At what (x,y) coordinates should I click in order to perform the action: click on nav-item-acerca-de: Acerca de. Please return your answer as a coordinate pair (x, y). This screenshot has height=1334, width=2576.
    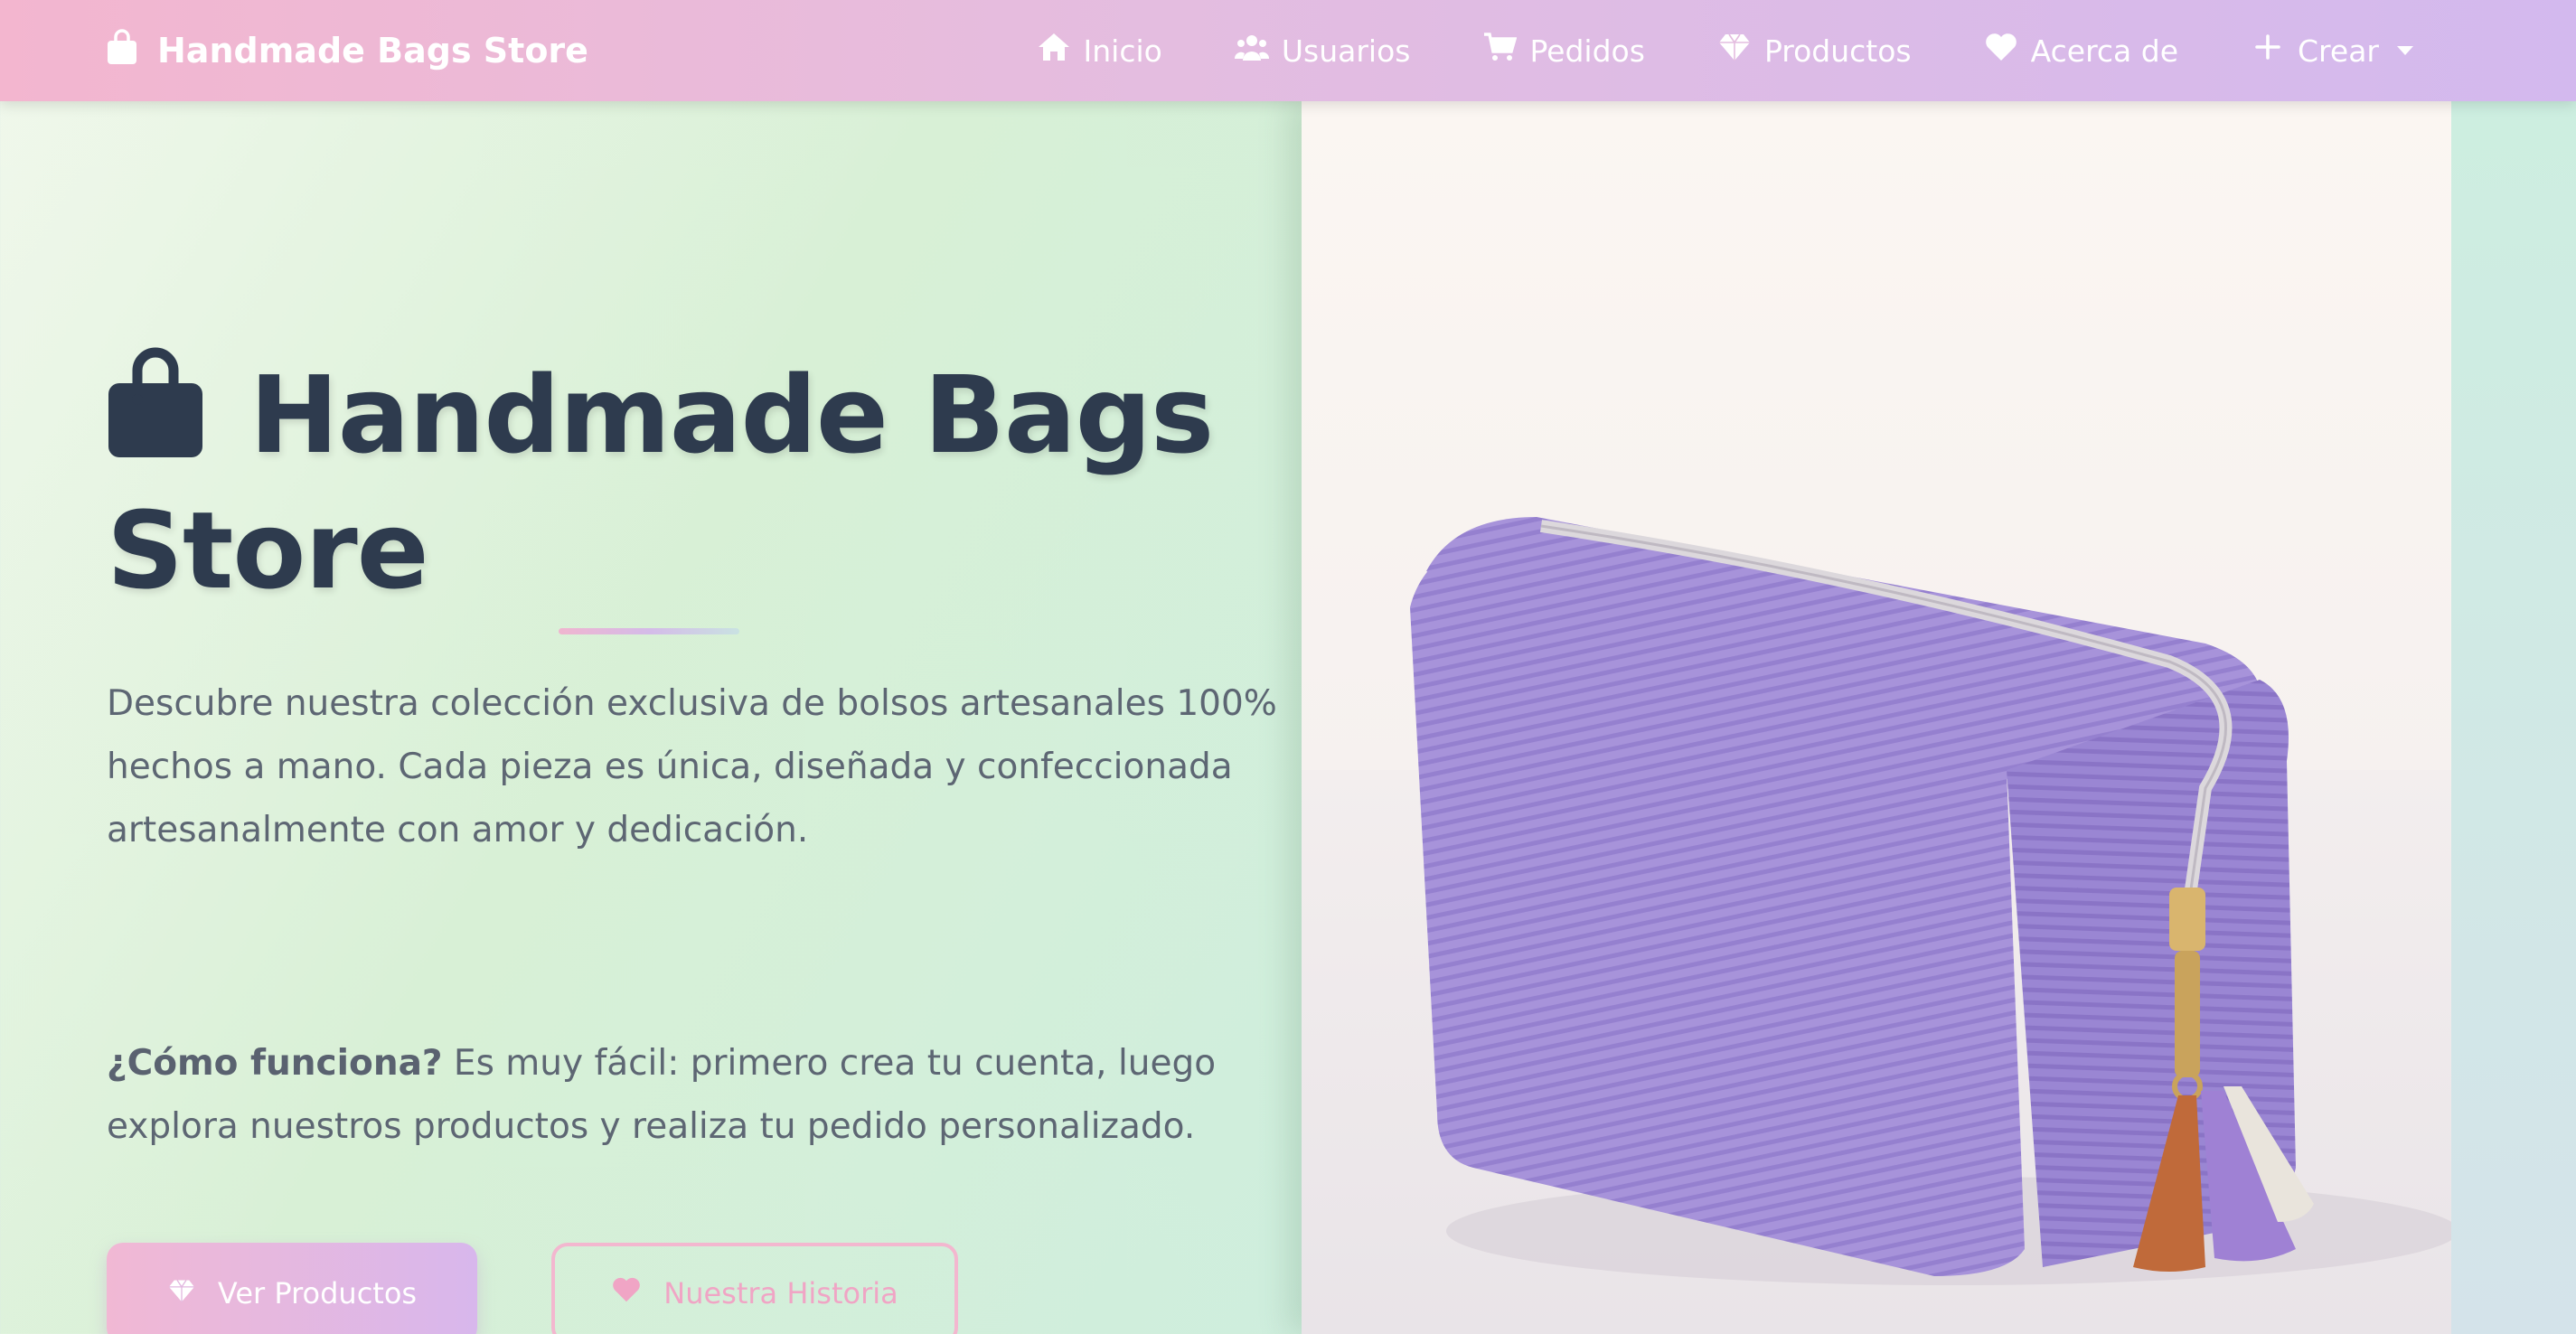
    Looking at the image, I should click on (2081, 51).